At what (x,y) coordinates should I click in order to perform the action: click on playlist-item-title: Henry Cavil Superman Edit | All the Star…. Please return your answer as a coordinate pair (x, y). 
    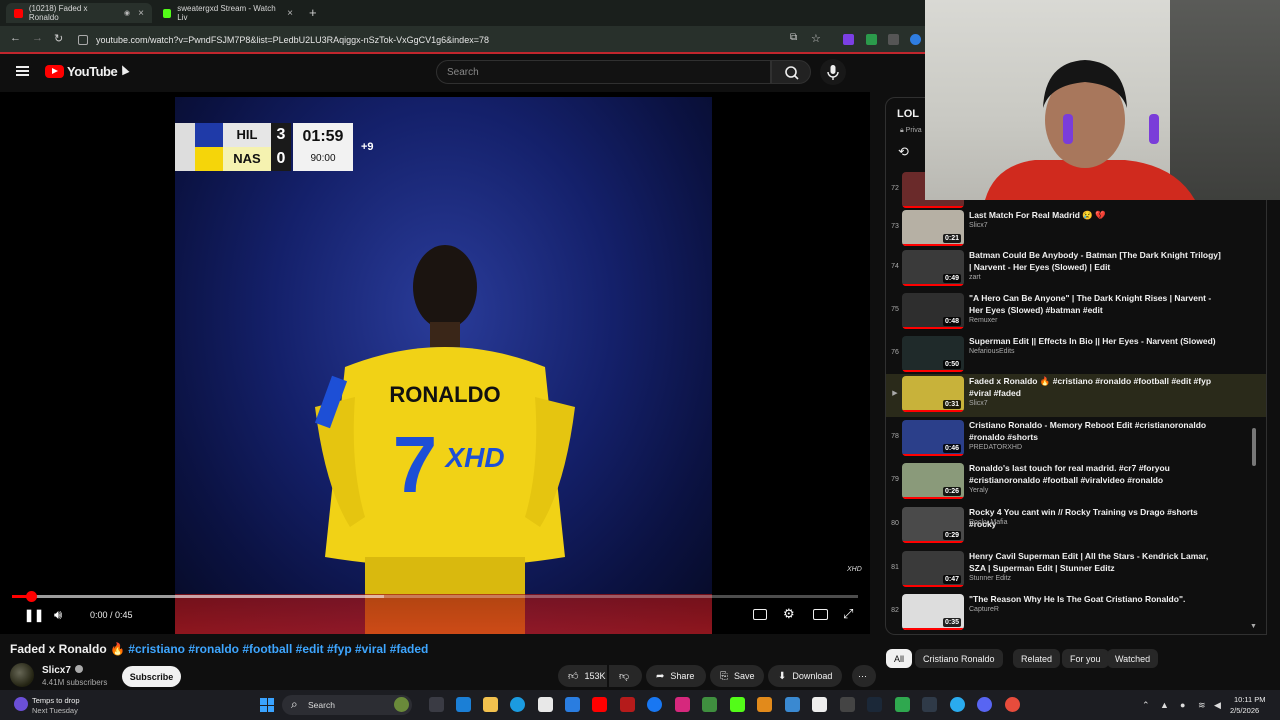
    Looking at the image, I should click on (1096, 562).